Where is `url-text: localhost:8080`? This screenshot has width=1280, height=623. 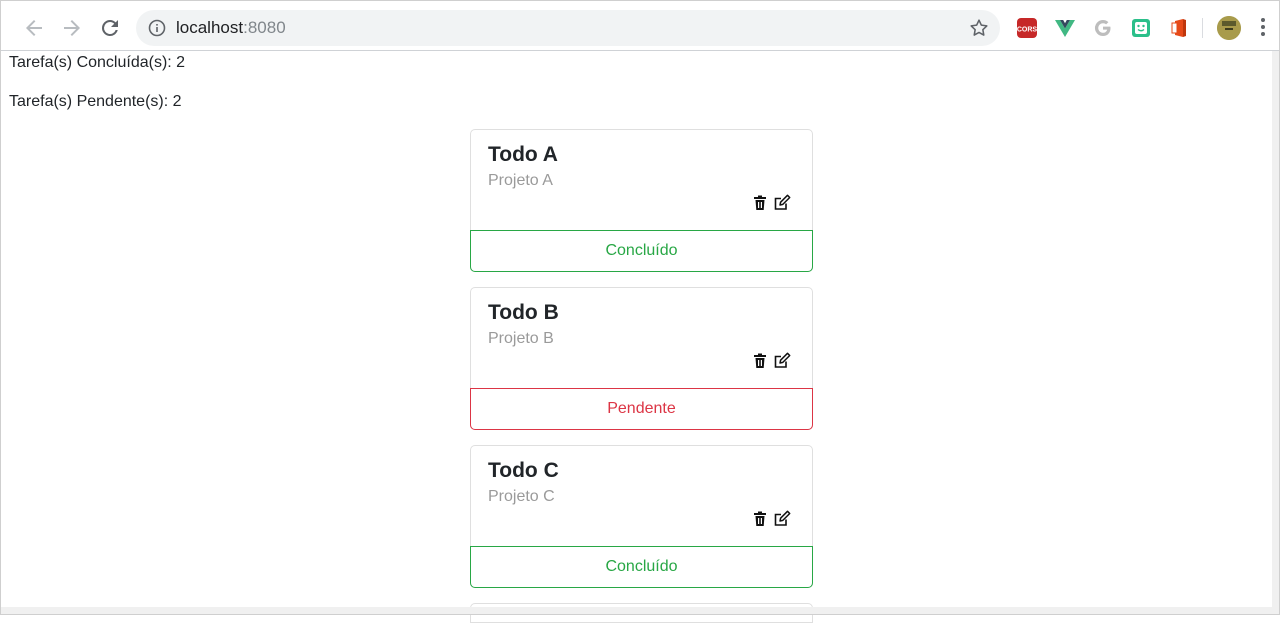 url-text: localhost:8080 is located at coordinates (231, 28).